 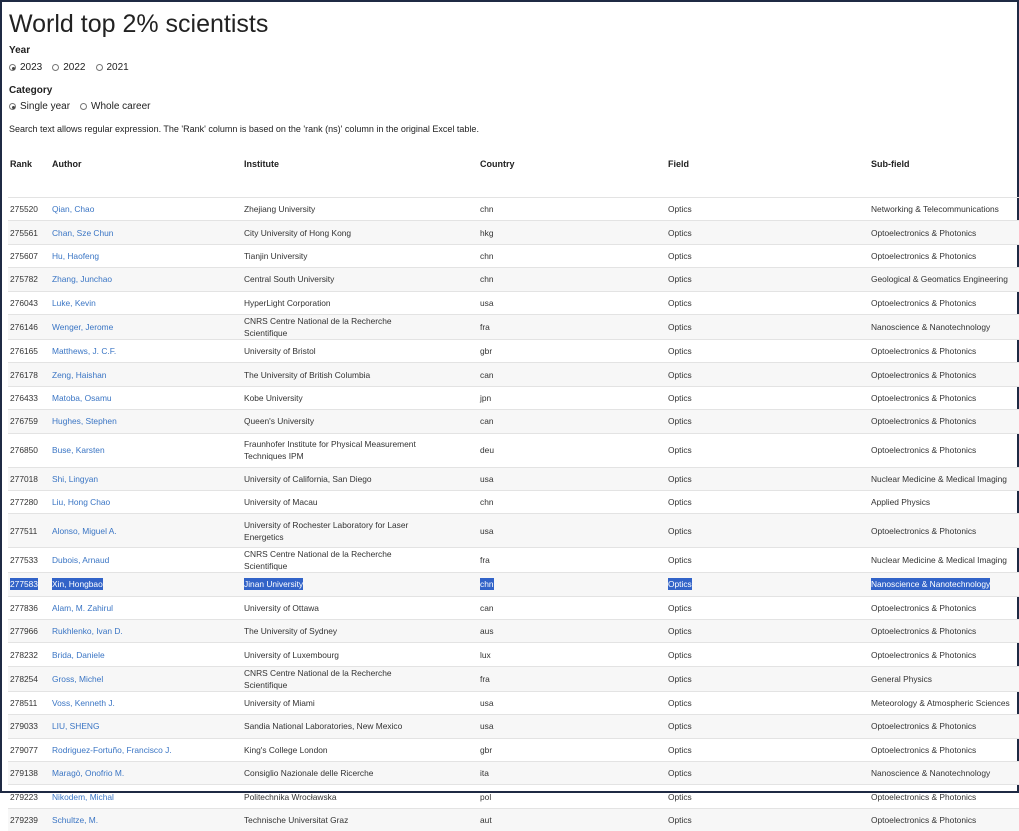 What do you see at coordinates (146, 702) in the screenshot?
I see `author-cell: Voss, Kenneth J.` at bounding box center [146, 702].